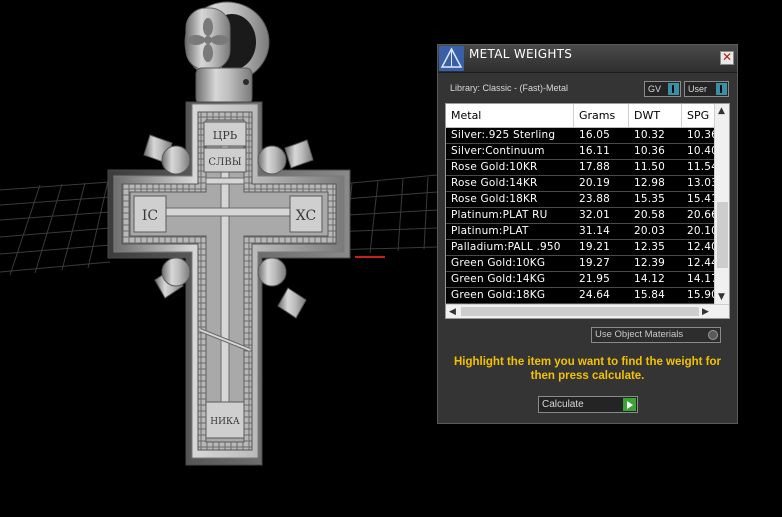  What do you see at coordinates (595, 295) in the screenshot?
I see `cell-grams: 24.64` at bounding box center [595, 295].